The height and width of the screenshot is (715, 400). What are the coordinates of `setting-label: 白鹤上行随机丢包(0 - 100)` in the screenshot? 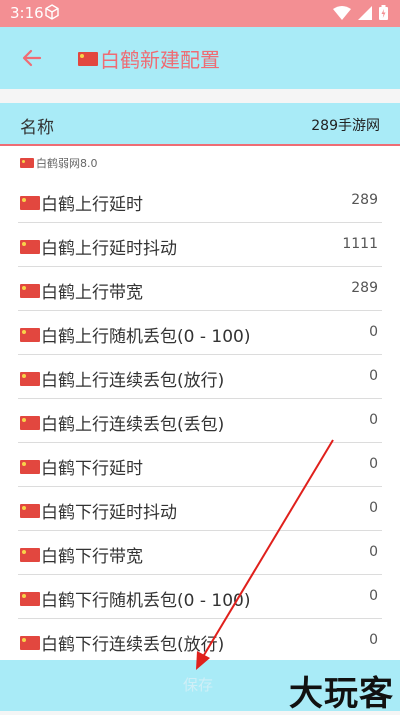 It's located at (146, 337).